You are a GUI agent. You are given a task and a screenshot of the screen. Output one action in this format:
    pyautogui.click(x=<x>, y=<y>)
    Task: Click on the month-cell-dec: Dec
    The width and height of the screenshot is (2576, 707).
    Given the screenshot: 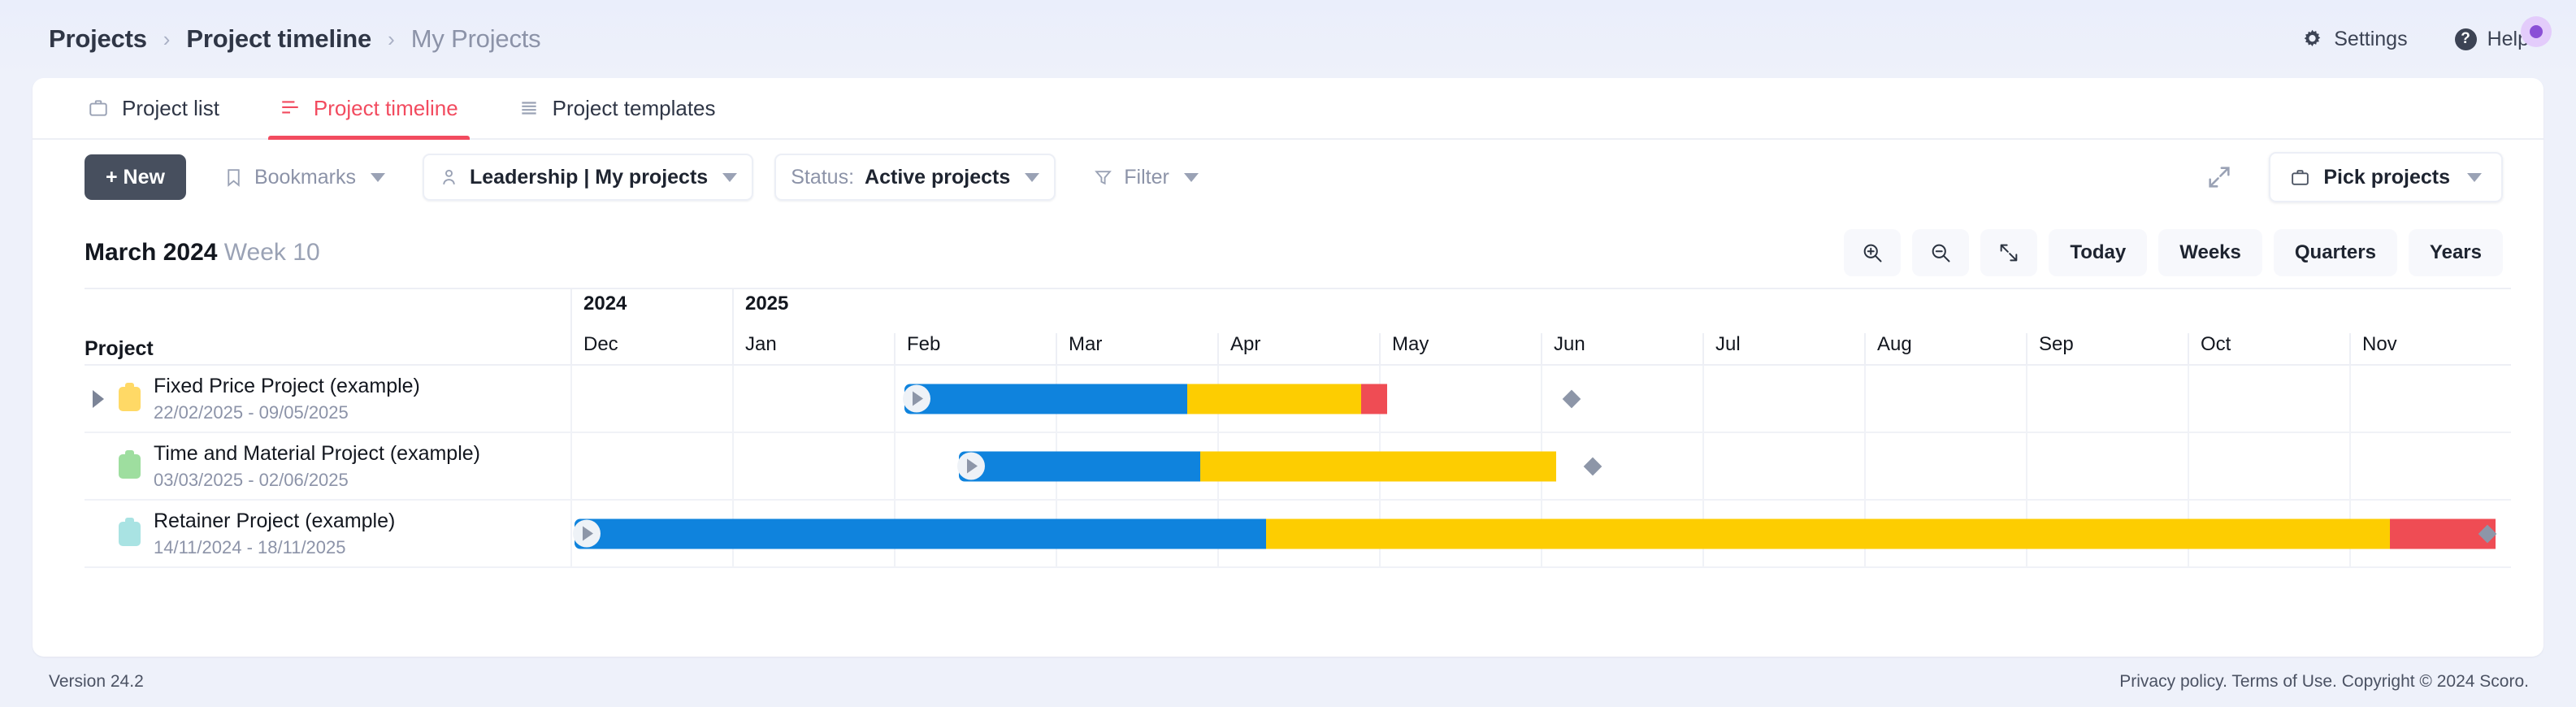 What is the action you would take?
    pyautogui.click(x=651, y=348)
    